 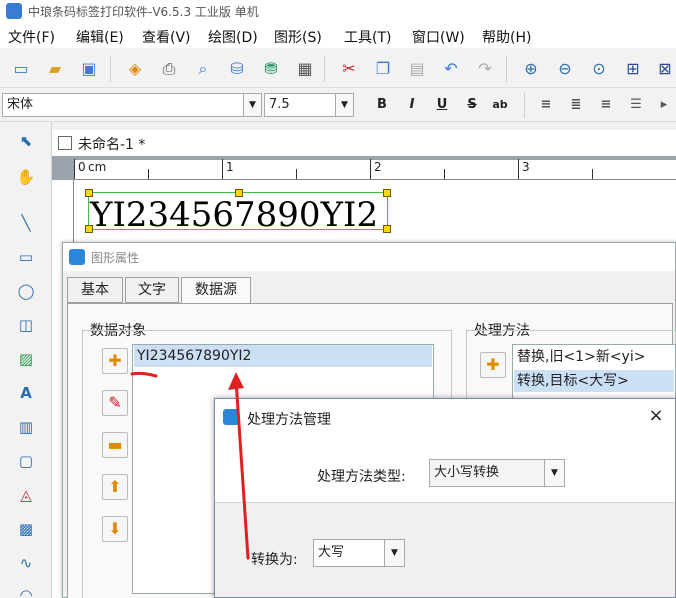 I want to click on database-icon: ⛁, so click(x=237, y=69).